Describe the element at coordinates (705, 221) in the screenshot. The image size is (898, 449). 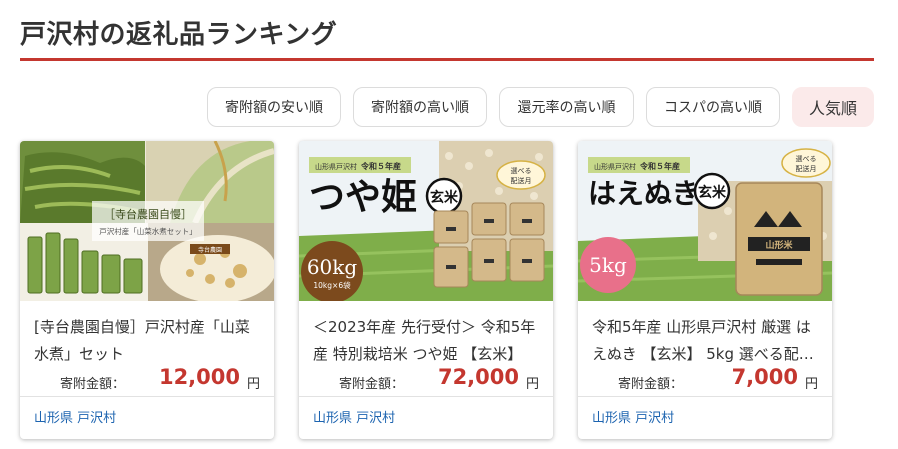
I see `product-image: 山形県戸沢村 令和５年産 はえぬき 玄米 選べる 配送月 山形米 5kg` at that location.